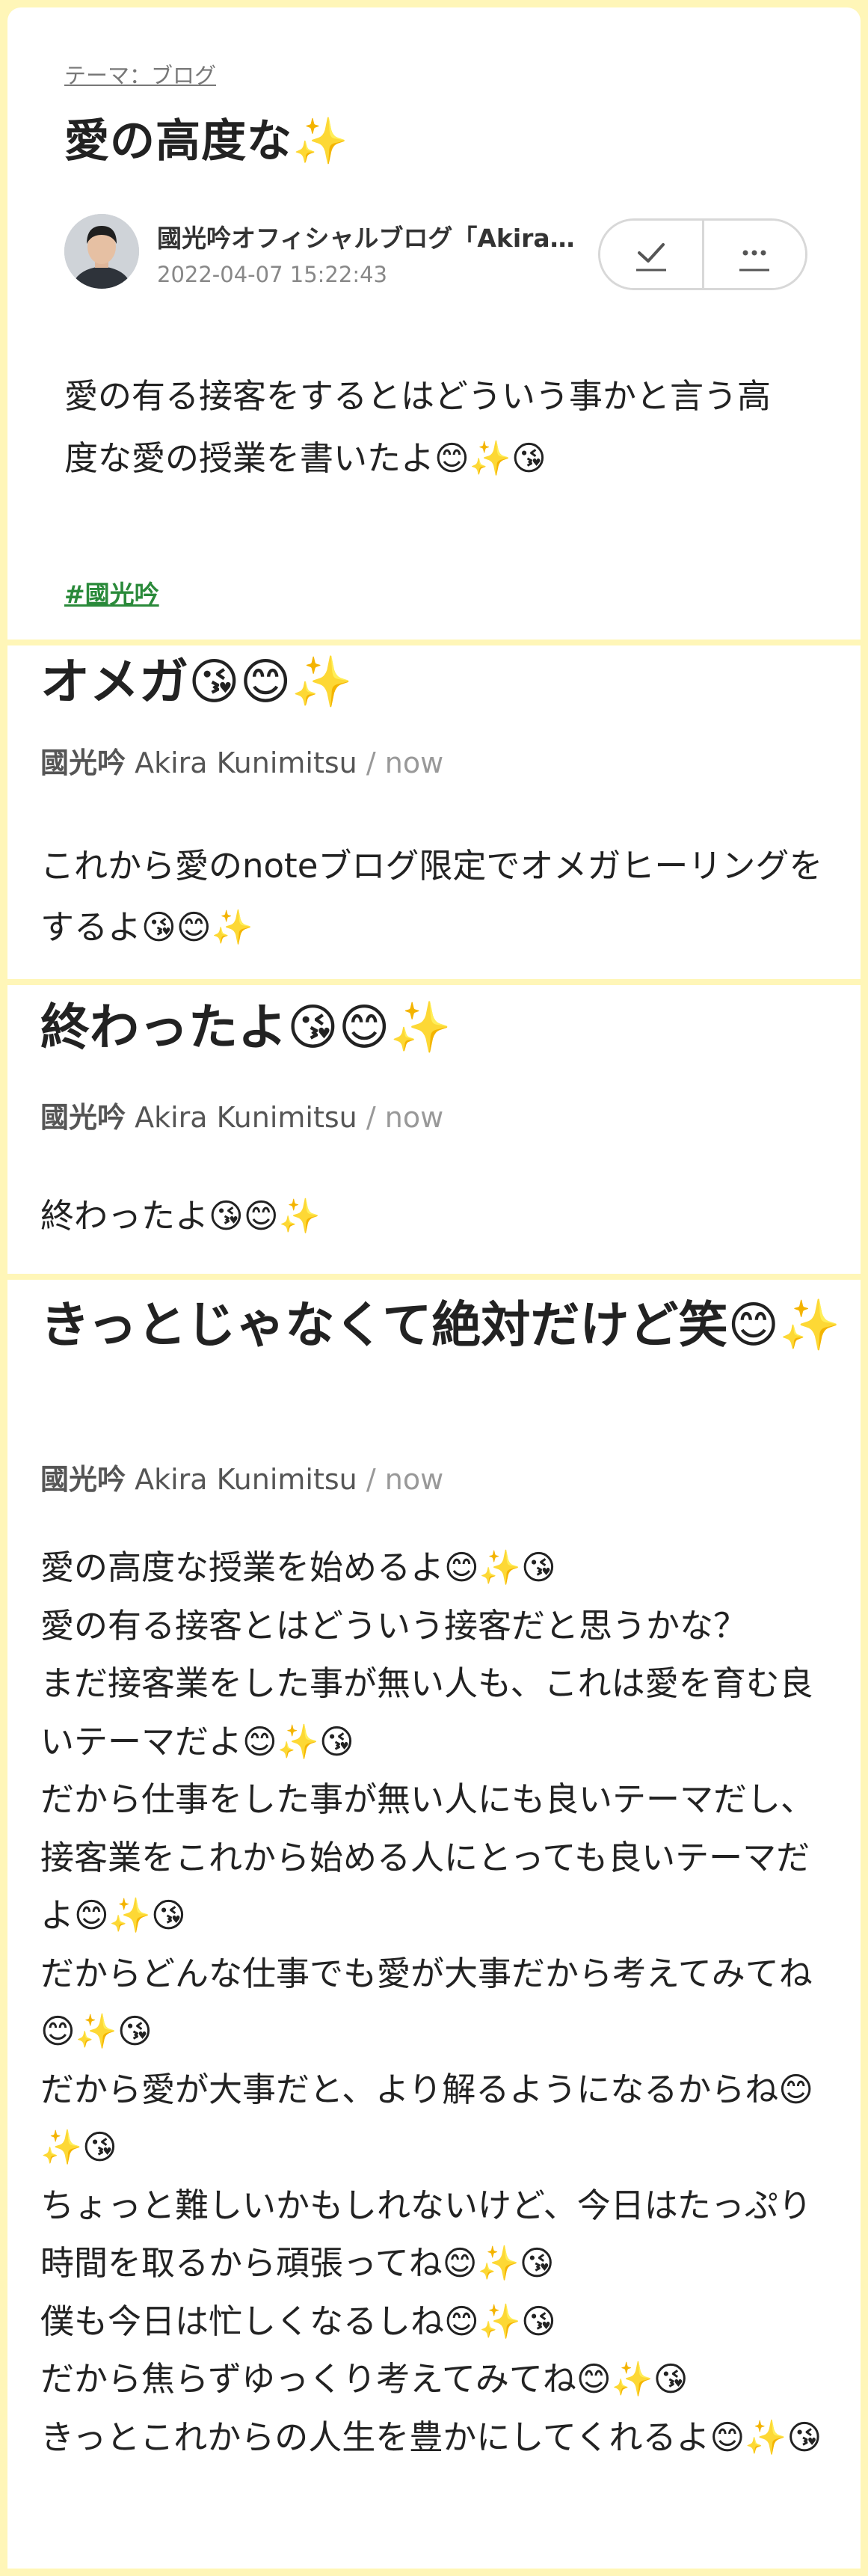 The height and width of the screenshot is (2576, 868). I want to click on more-button, so click(753, 254).